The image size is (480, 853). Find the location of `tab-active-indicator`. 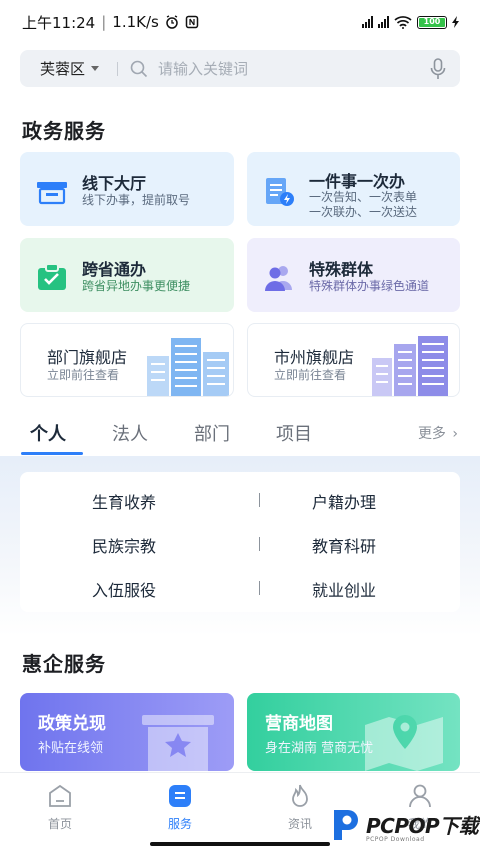

tab-active-indicator is located at coordinates (52, 453).